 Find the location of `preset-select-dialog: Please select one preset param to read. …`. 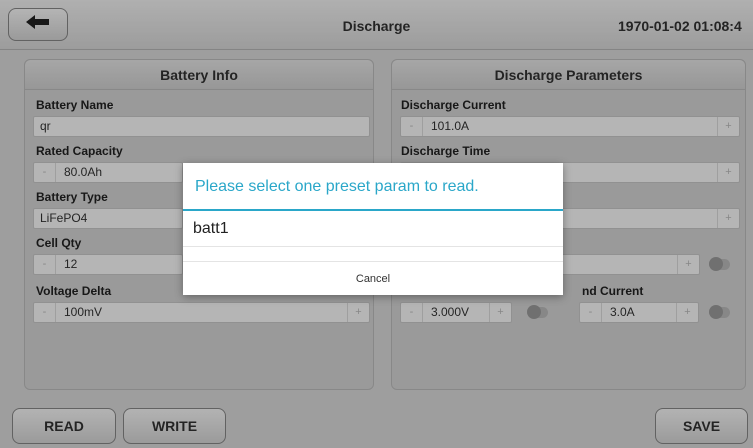

preset-select-dialog: Please select one preset param to read. … is located at coordinates (373, 229).